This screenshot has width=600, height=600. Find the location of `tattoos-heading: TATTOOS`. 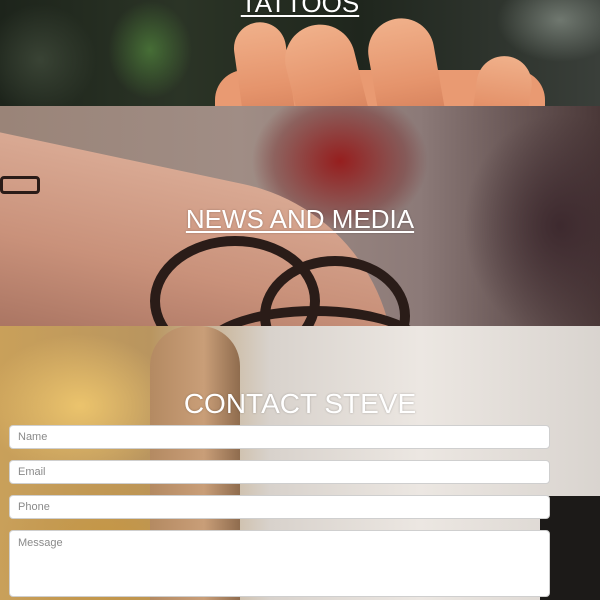

tattoos-heading: TATTOOS is located at coordinates (300, 9).